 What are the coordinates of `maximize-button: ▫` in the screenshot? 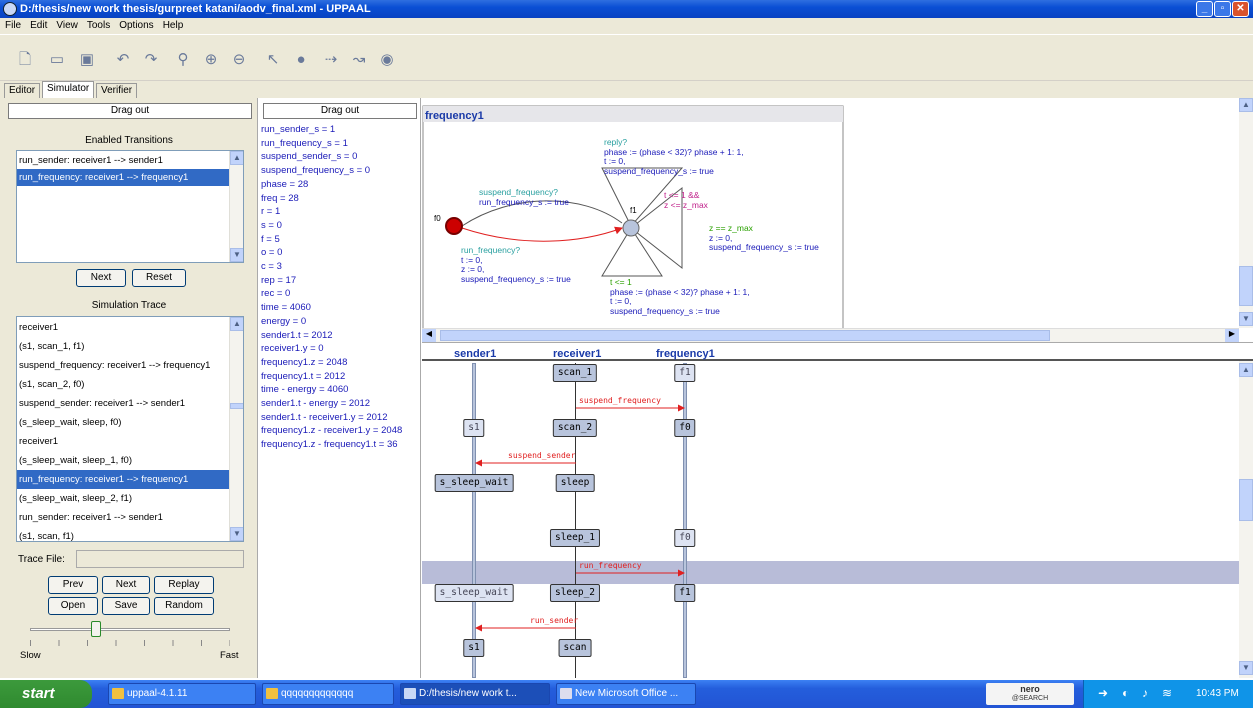 It's located at (1222, 9).